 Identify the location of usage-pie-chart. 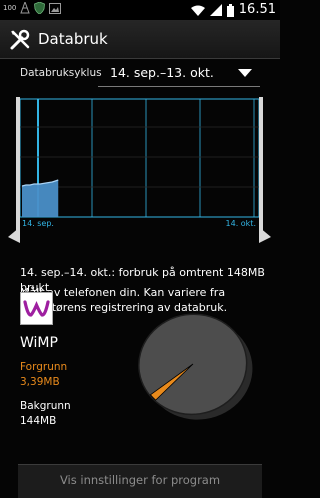
(195, 366).